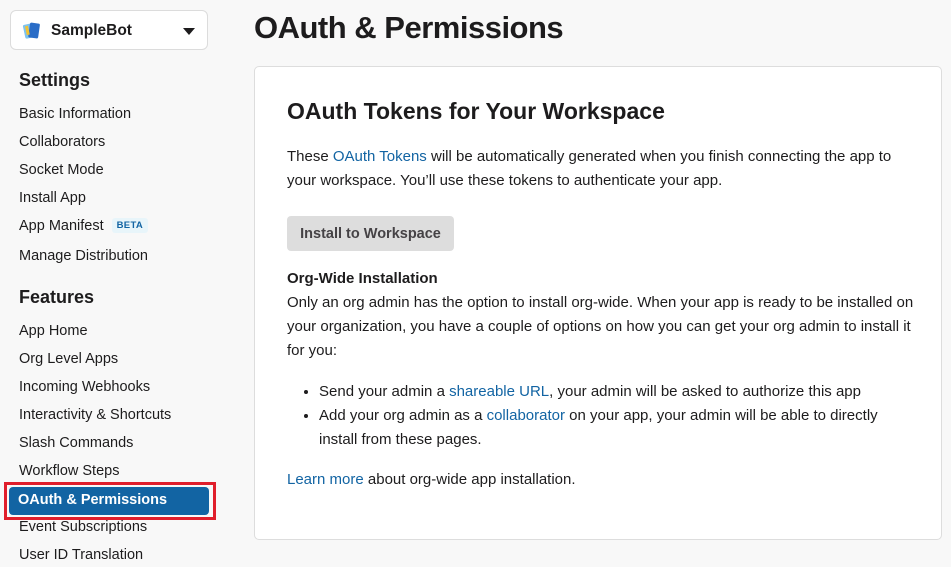 The width and height of the screenshot is (951, 567). Describe the element at coordinates (84, 387) in the screenshot. I see `sidebar-item-incoming-webhooks: Incoming Webhooks` at that location.